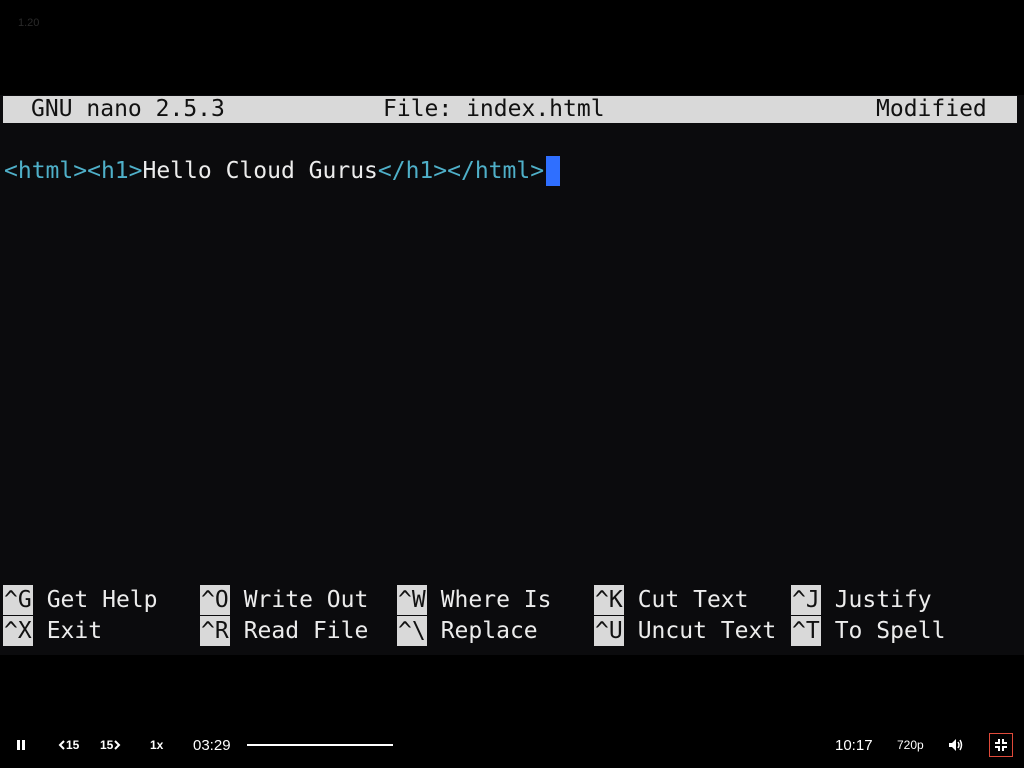 The width and height of the screenshot is (1024, 768). I want to click on nano-status: Modified, so click(931, 109).